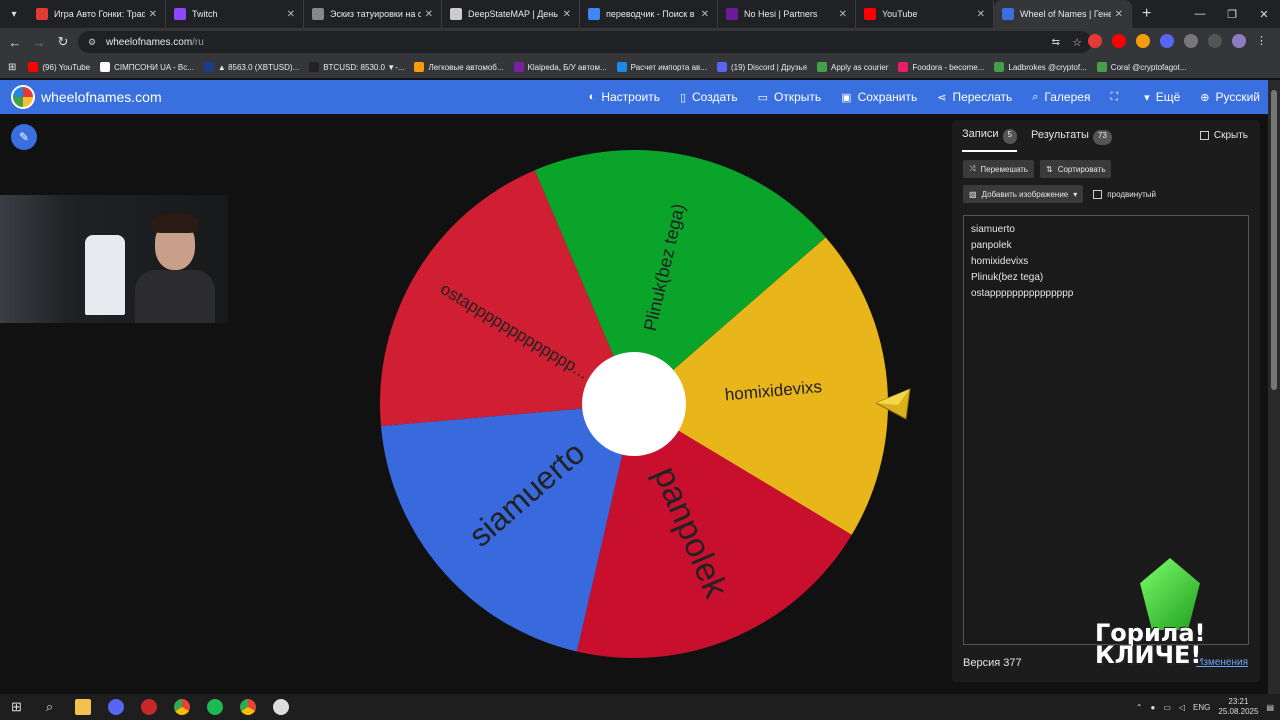  What do you see at coordinates (761, 67) in the screenshot?
I see `bookmark-item: (19) Discord | Друзья` at bounding box center [761, 67].